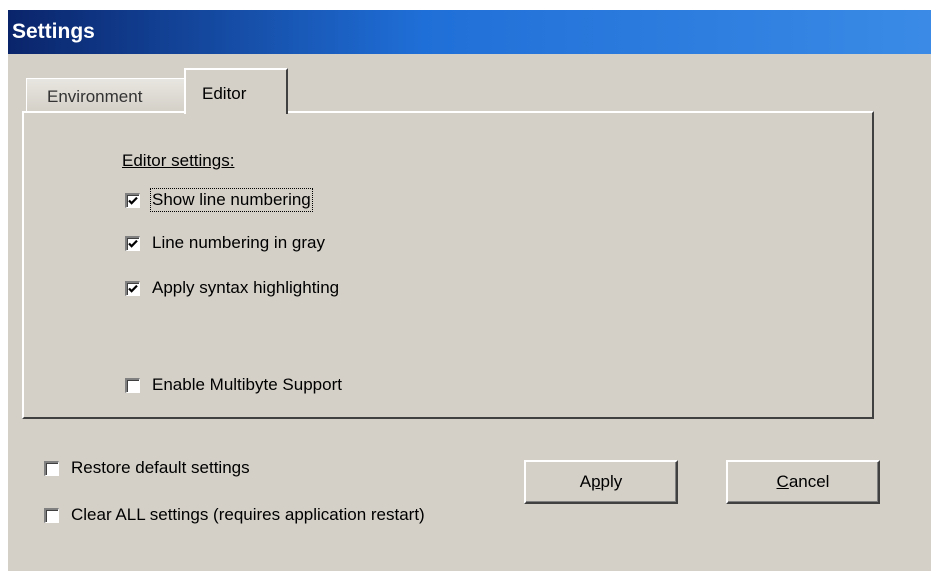 Image resolution: width=931 pixels, height=571 pixels. What do you see at coordinates (132, 385) in the screenshot?
I see `multibyte-support-checkbox` at bounding box center [132, 385].